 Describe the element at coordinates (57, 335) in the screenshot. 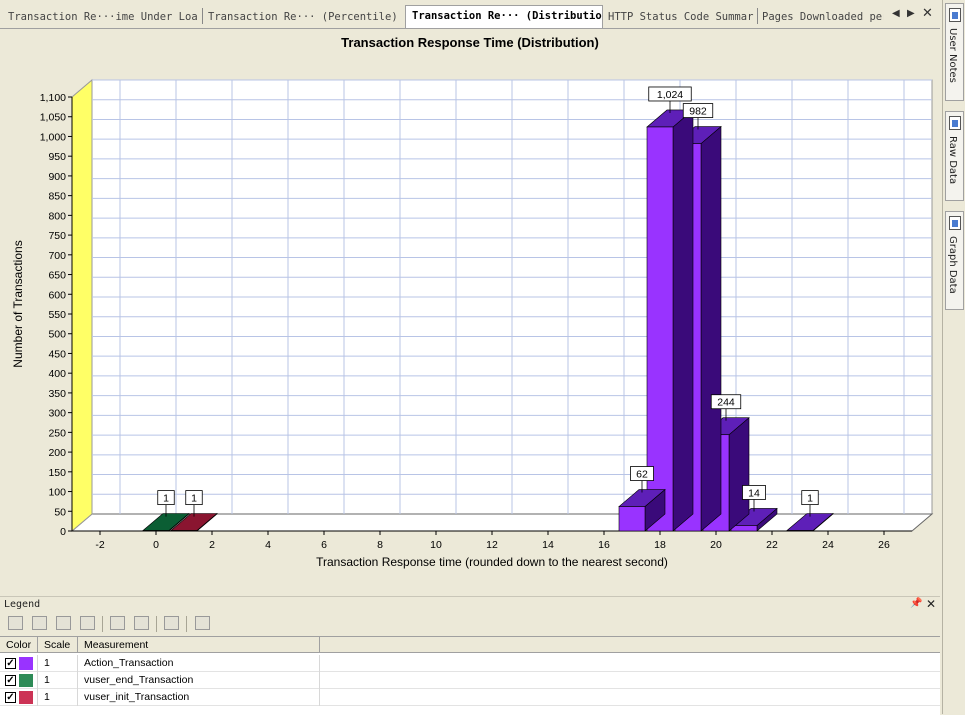

I see `y-tick-label: 500` at that location.